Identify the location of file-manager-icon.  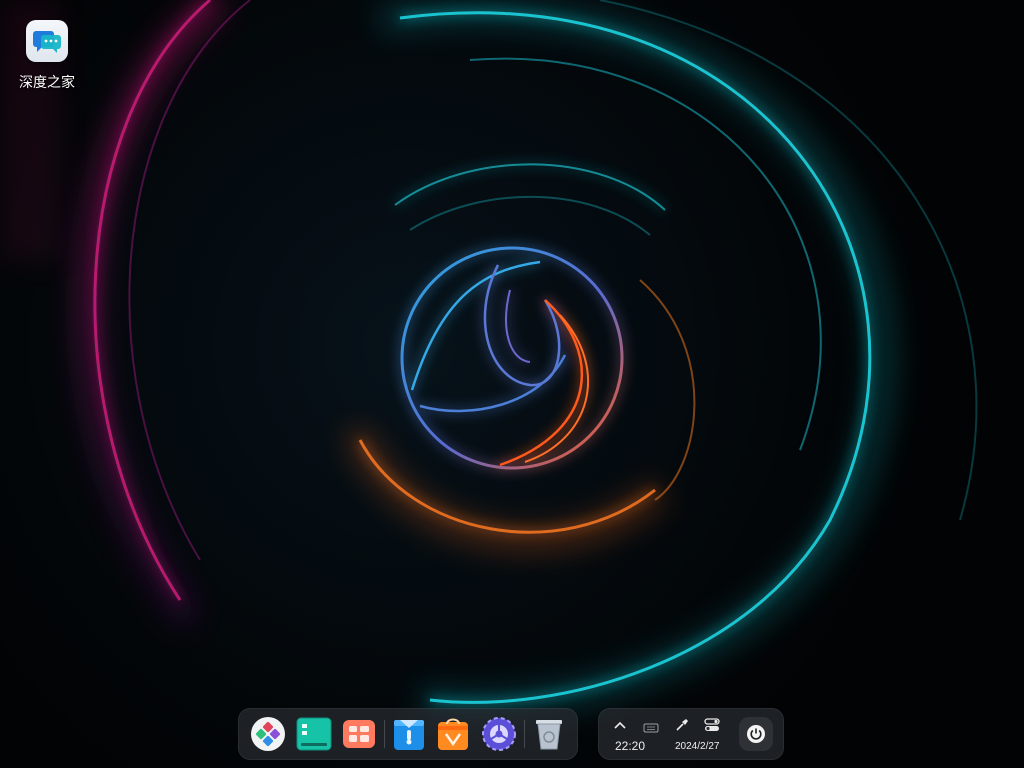
(408, 735).